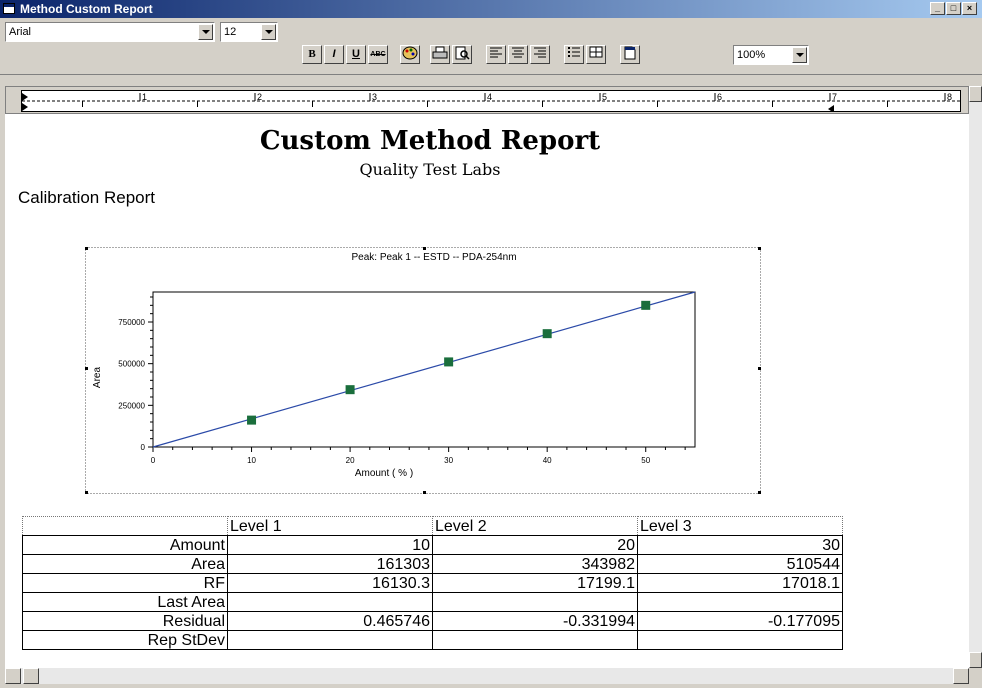 The image size is (982, 688). What do you see at coordinates (378, 54) in the screenshot?
I see `strikethrough-button: ABC` at bounding box center [378, 54].